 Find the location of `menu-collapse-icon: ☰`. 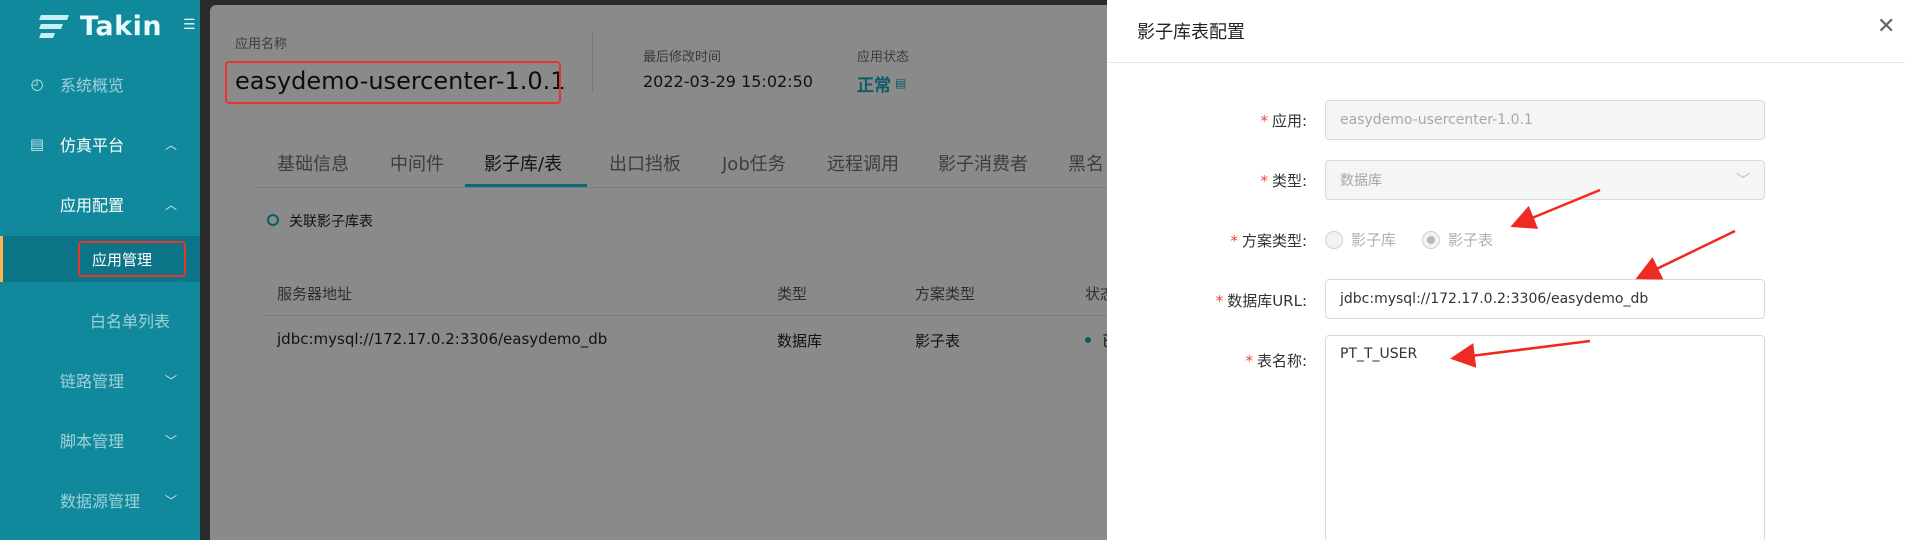

menu-collapse-icon: ☰ is located at coordinates (191, 25).